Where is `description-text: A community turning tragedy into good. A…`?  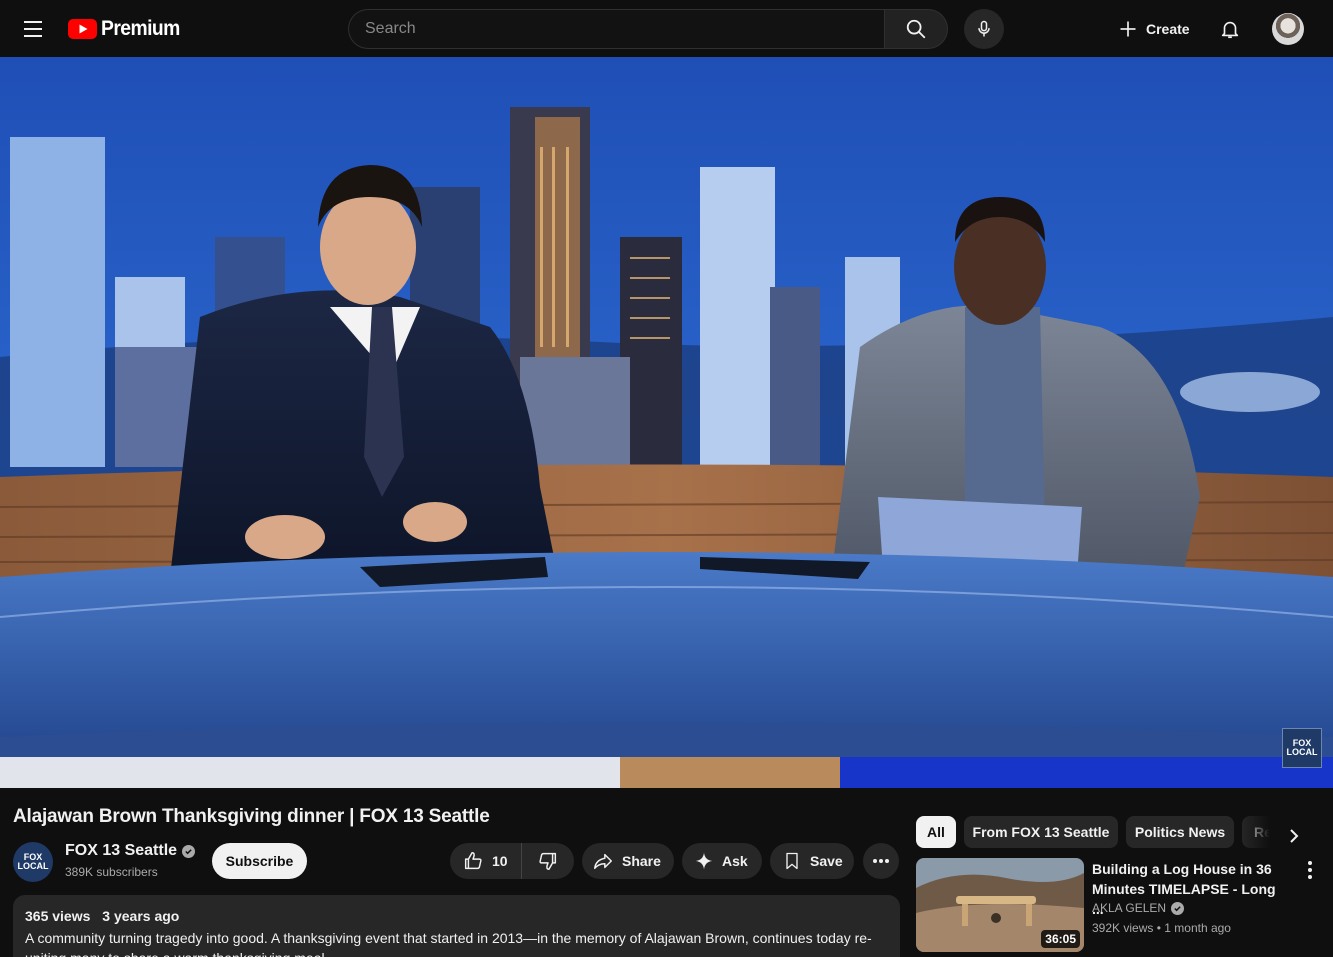 description-text: A community turning tragedy into good. A… is located at coordinates (448, 943).